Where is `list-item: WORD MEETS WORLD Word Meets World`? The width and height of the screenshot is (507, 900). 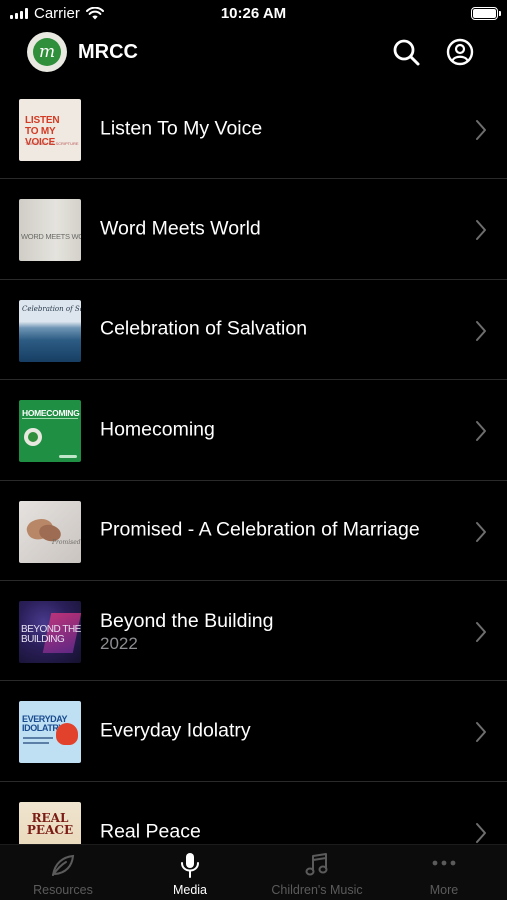 list-item: WORD MEETS WORLD Word Meets World is located at coordinates (253, 229).